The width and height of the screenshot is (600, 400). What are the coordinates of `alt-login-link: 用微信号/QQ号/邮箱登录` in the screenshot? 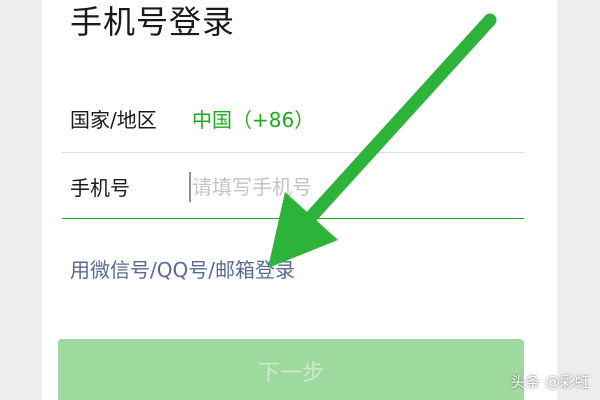 It's located at (182, 270).